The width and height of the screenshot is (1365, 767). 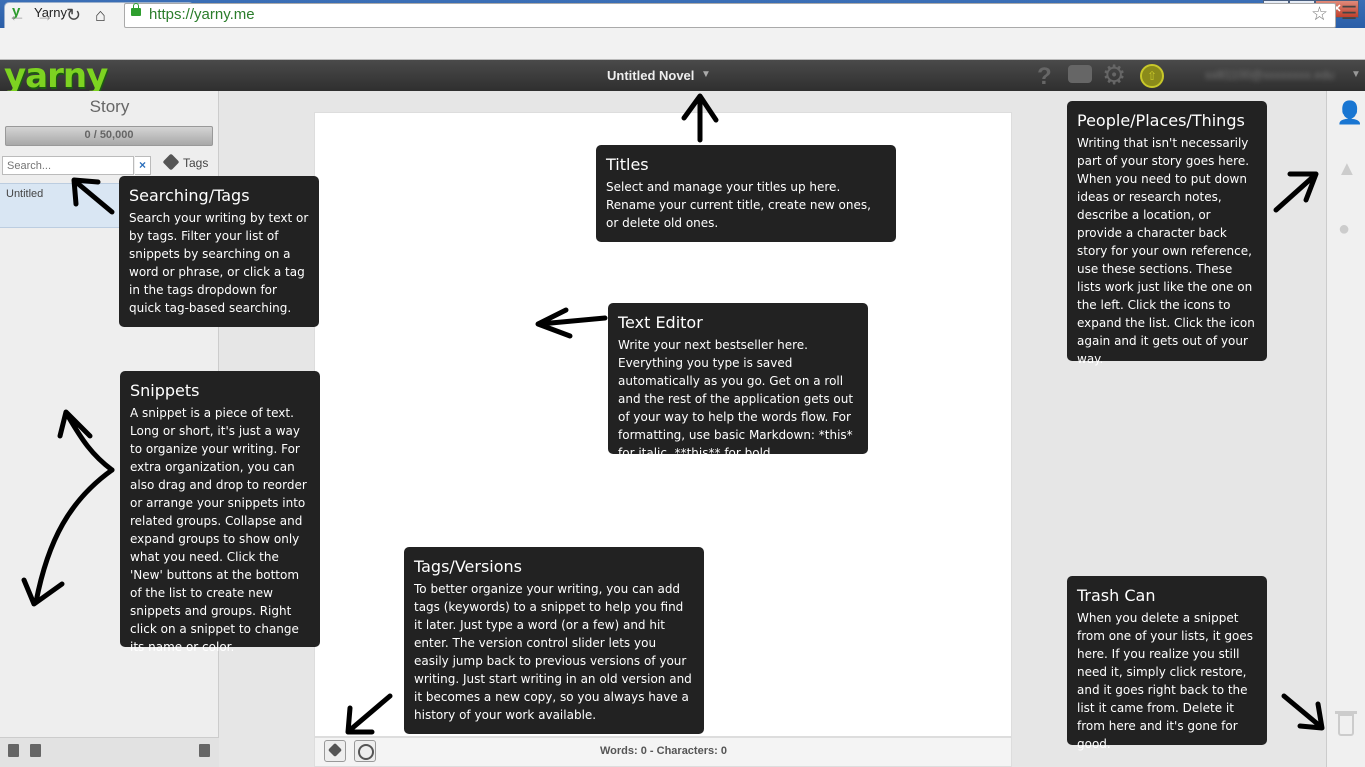 I want to click on arrow-to-tag-button, so click(x=369, y=714).